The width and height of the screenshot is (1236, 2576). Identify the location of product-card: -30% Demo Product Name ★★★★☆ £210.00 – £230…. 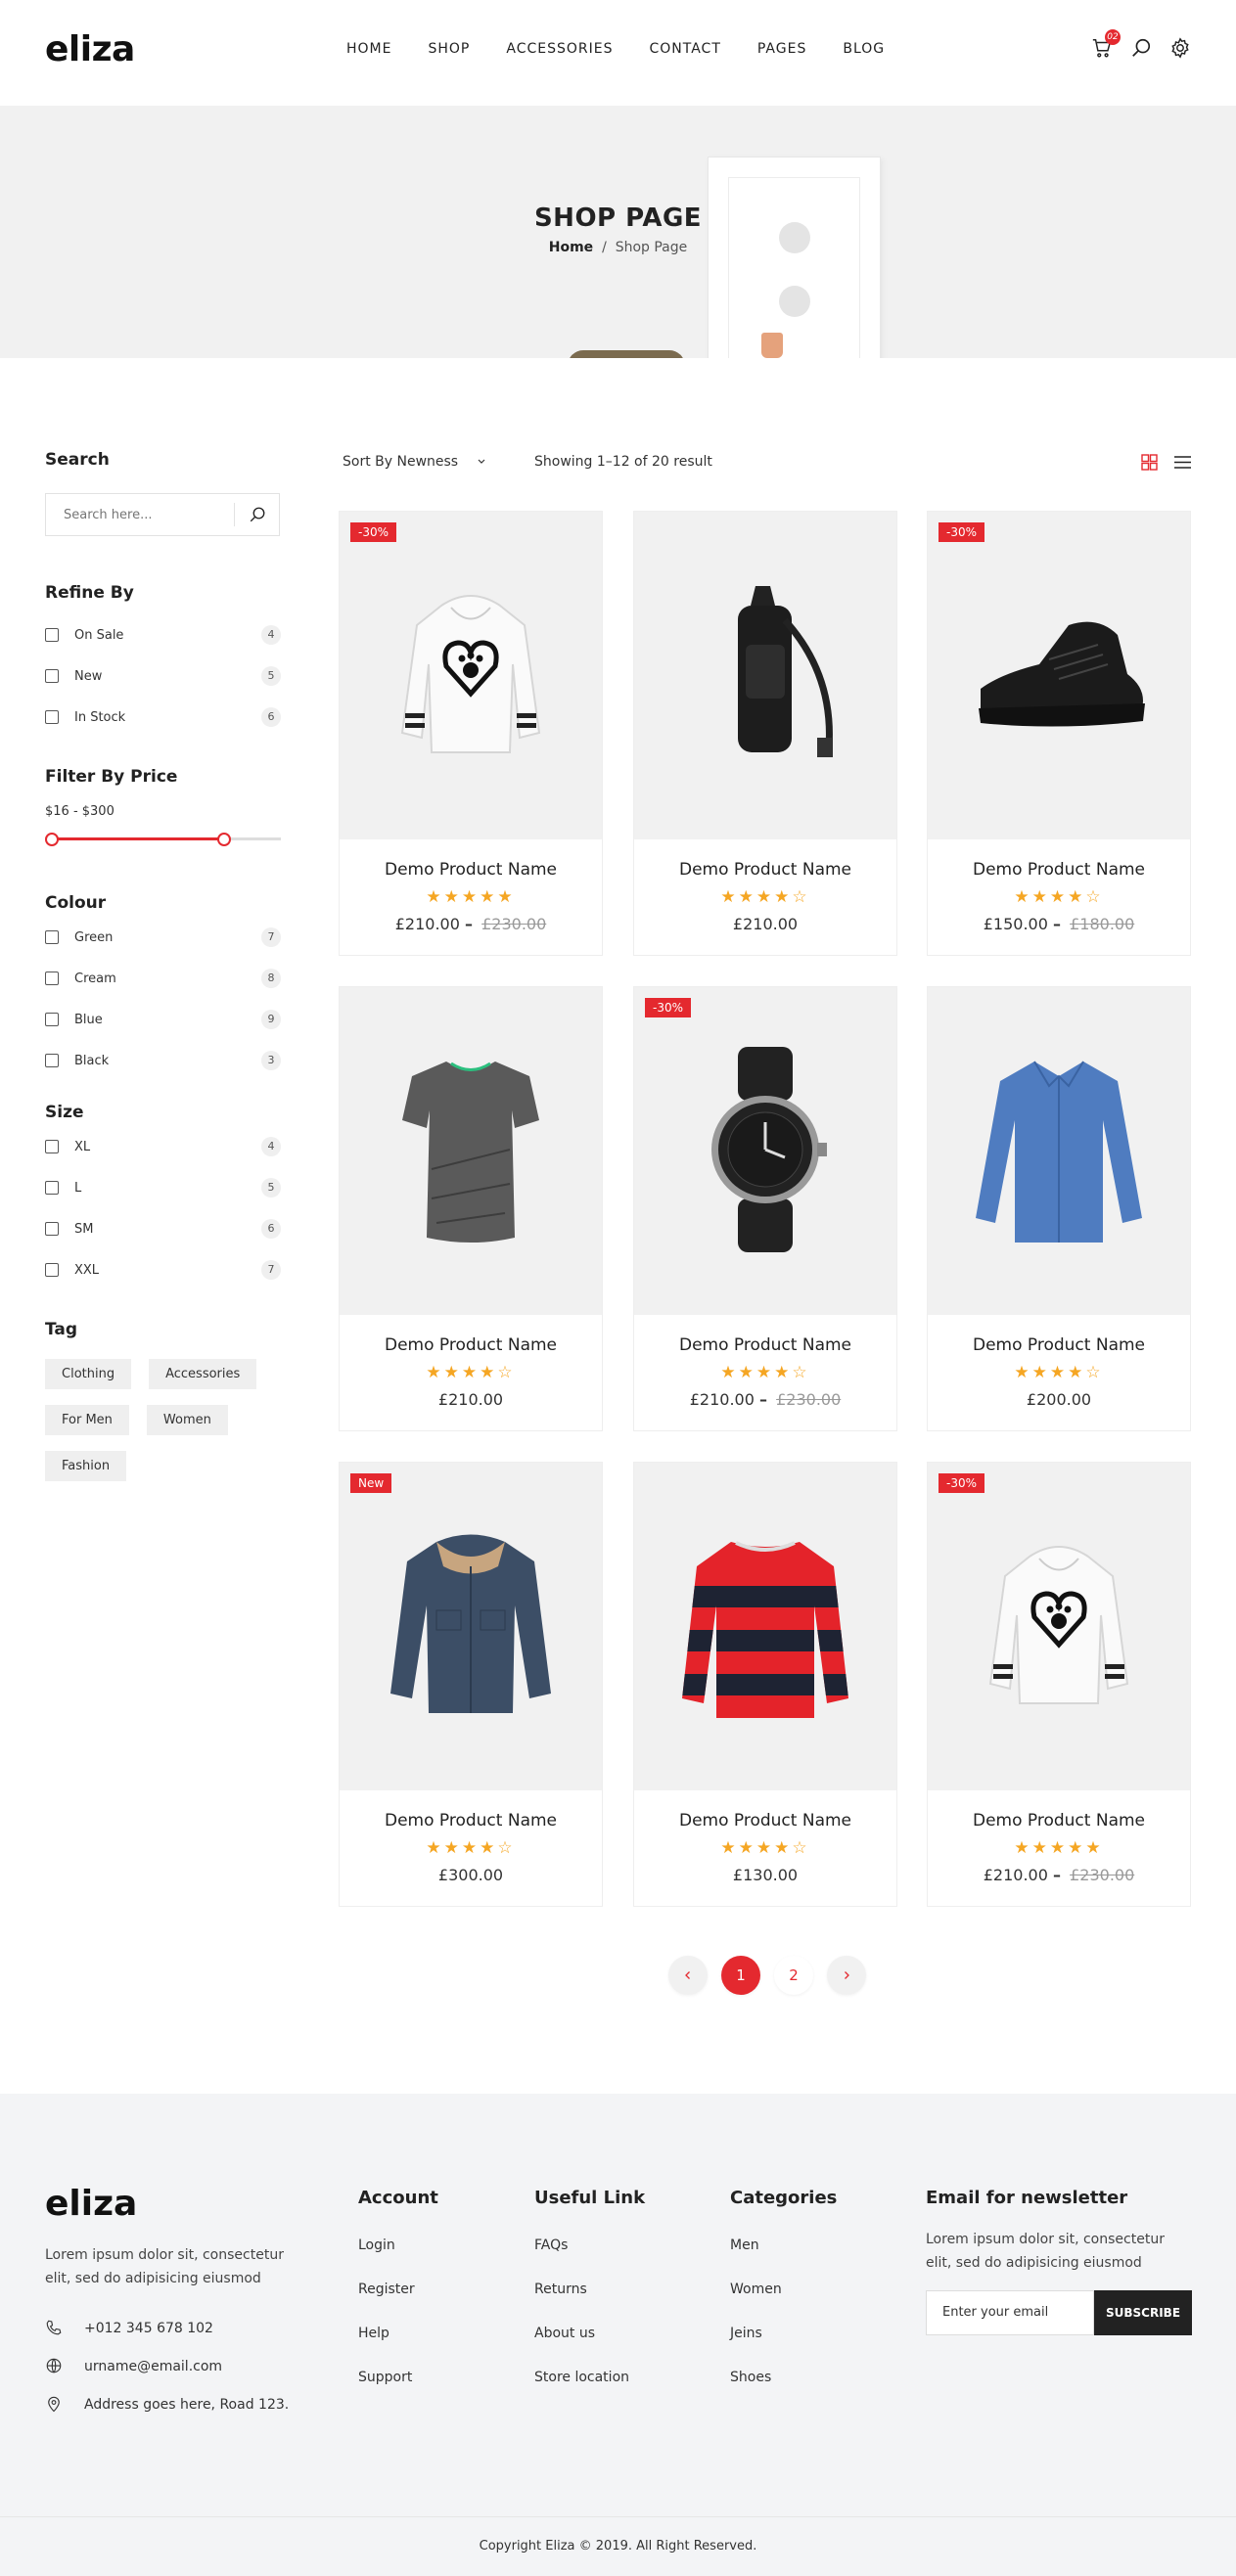
(765, 1208).